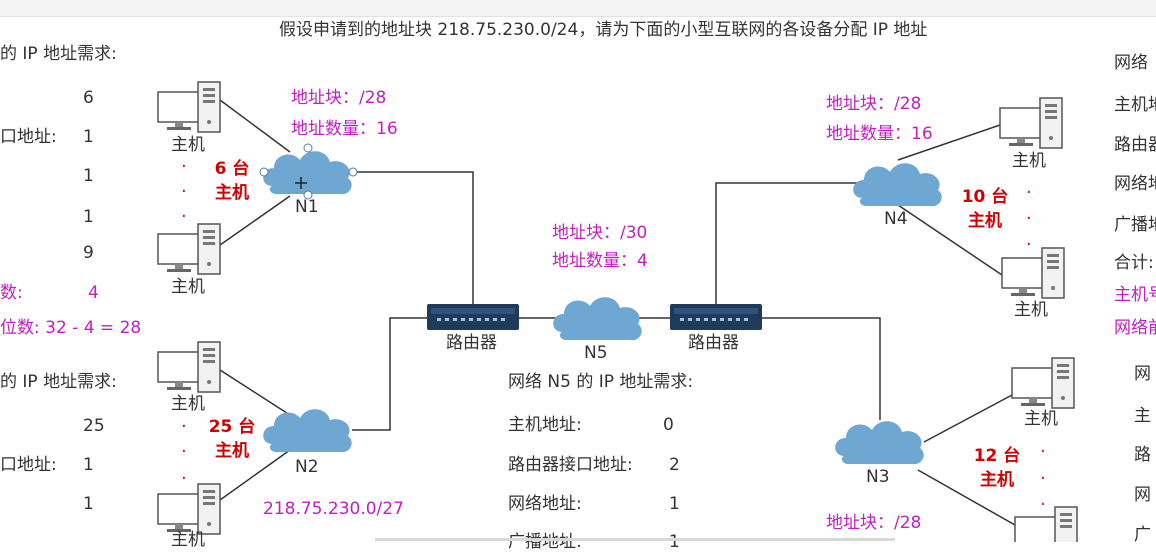  Describe the element at coordinates (88, 504) in the screenshot. I see `n2-network-value: 1` at that location.